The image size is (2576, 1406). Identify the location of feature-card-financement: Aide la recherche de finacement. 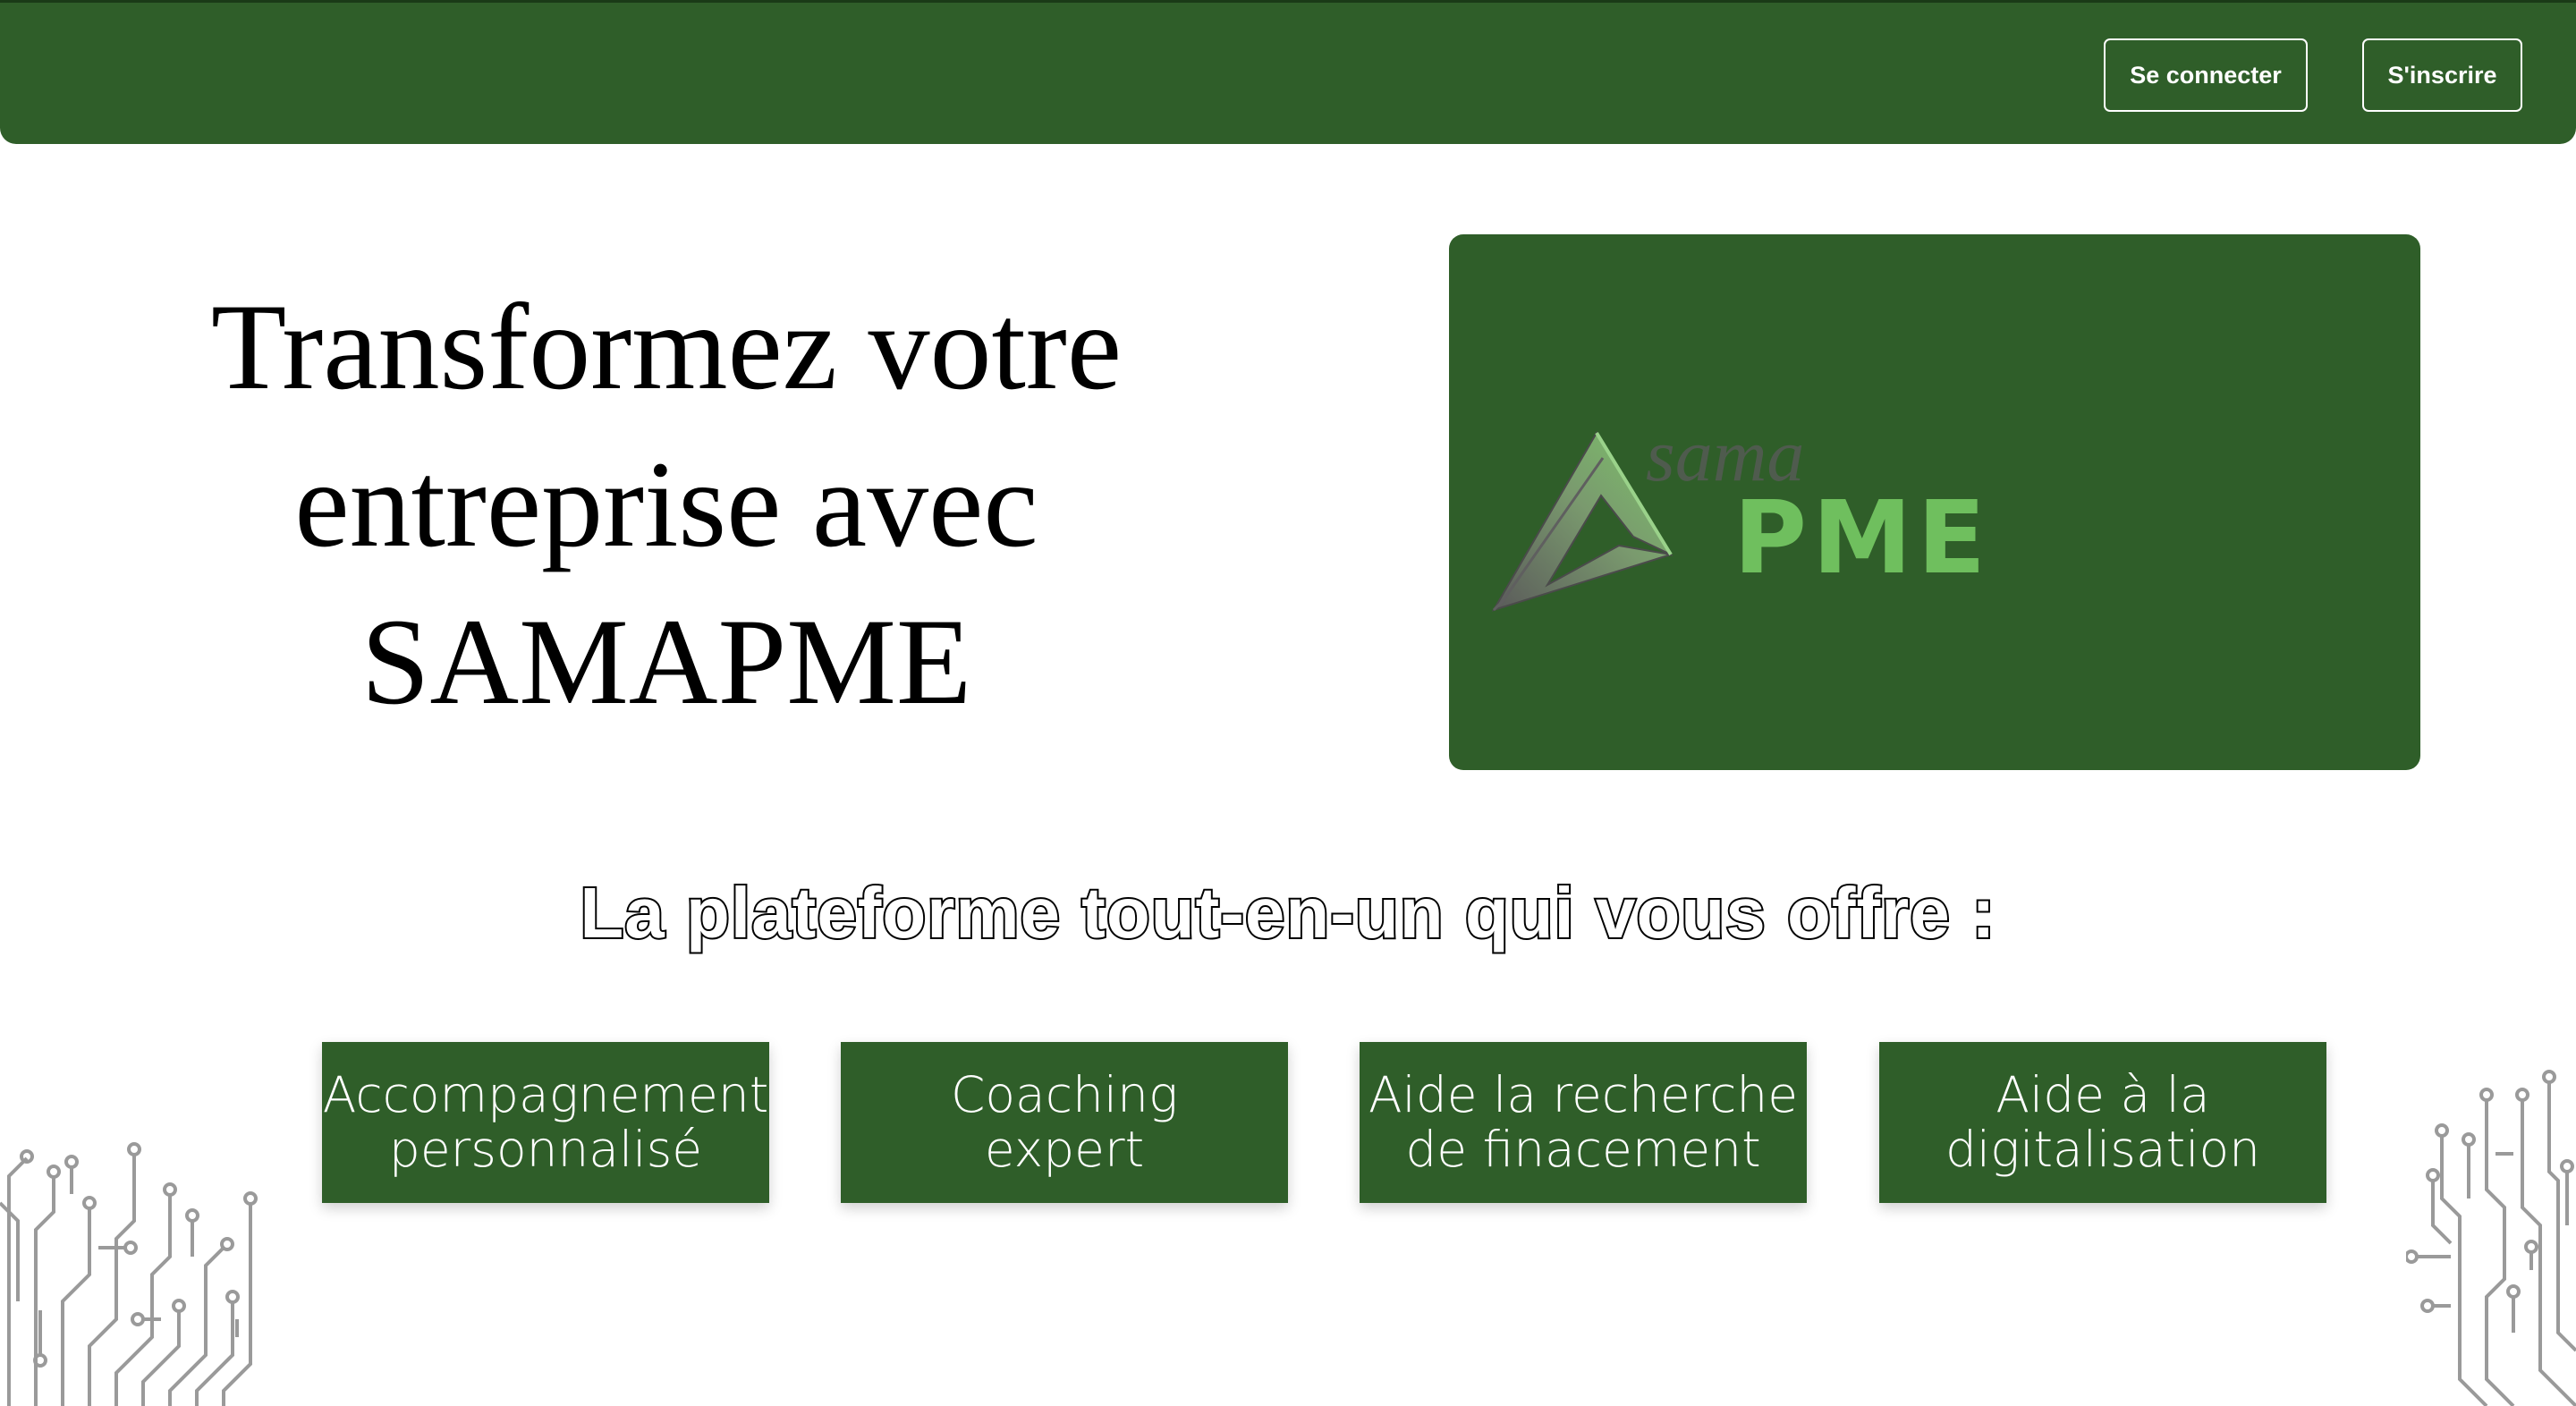
(1583, 1122).